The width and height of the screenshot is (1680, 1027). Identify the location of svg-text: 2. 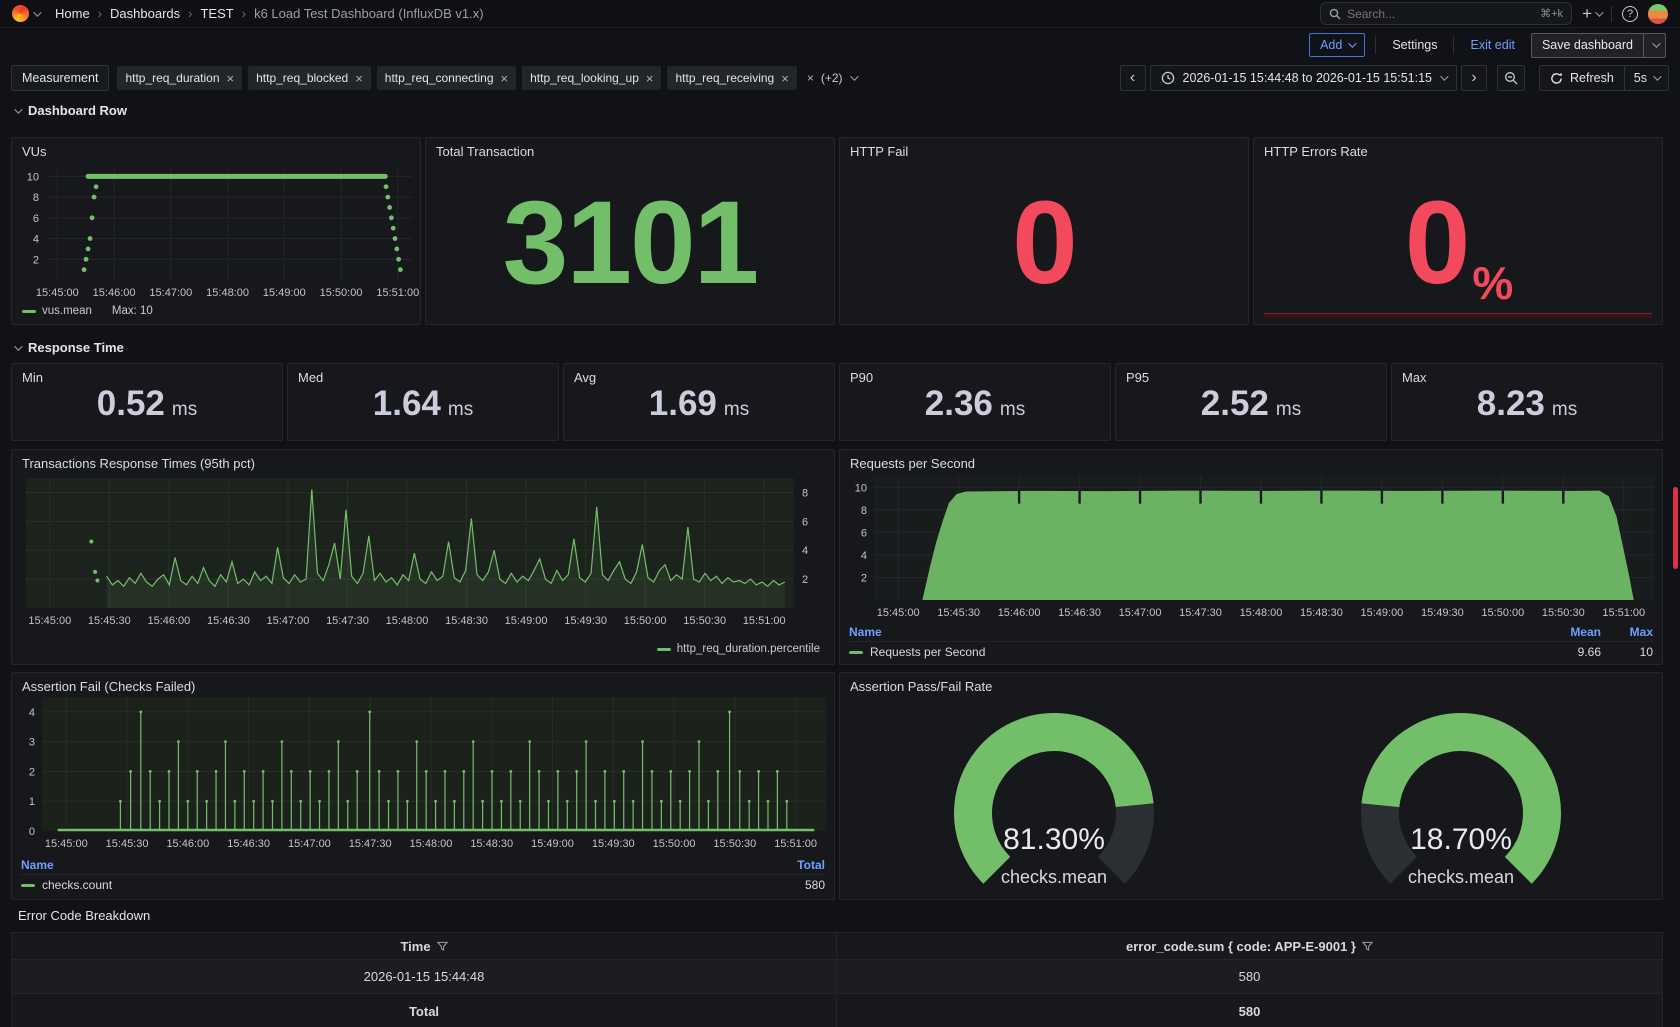
(805, 580).